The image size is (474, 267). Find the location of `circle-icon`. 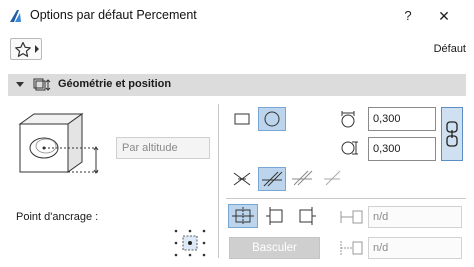

circle-icon is located at coordinates (272, 119).